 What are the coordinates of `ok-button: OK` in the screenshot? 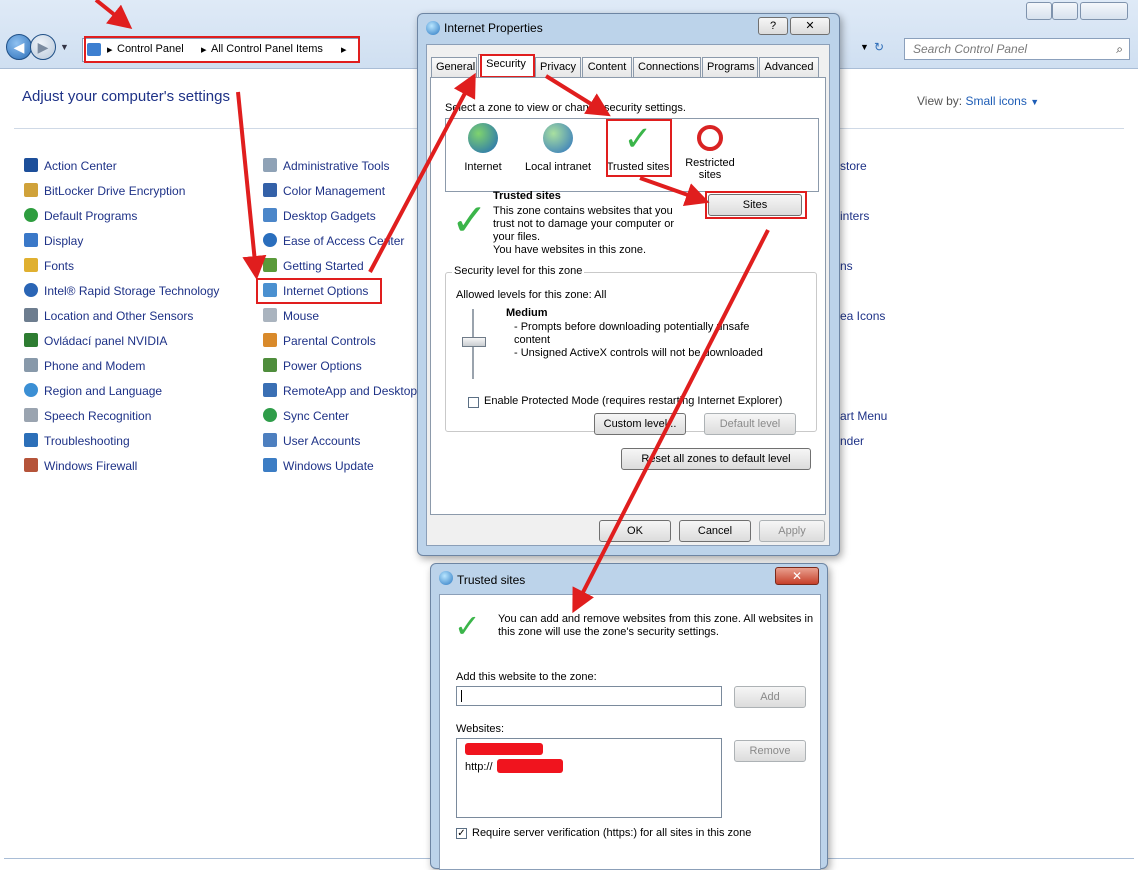 It's located at (635, 531).